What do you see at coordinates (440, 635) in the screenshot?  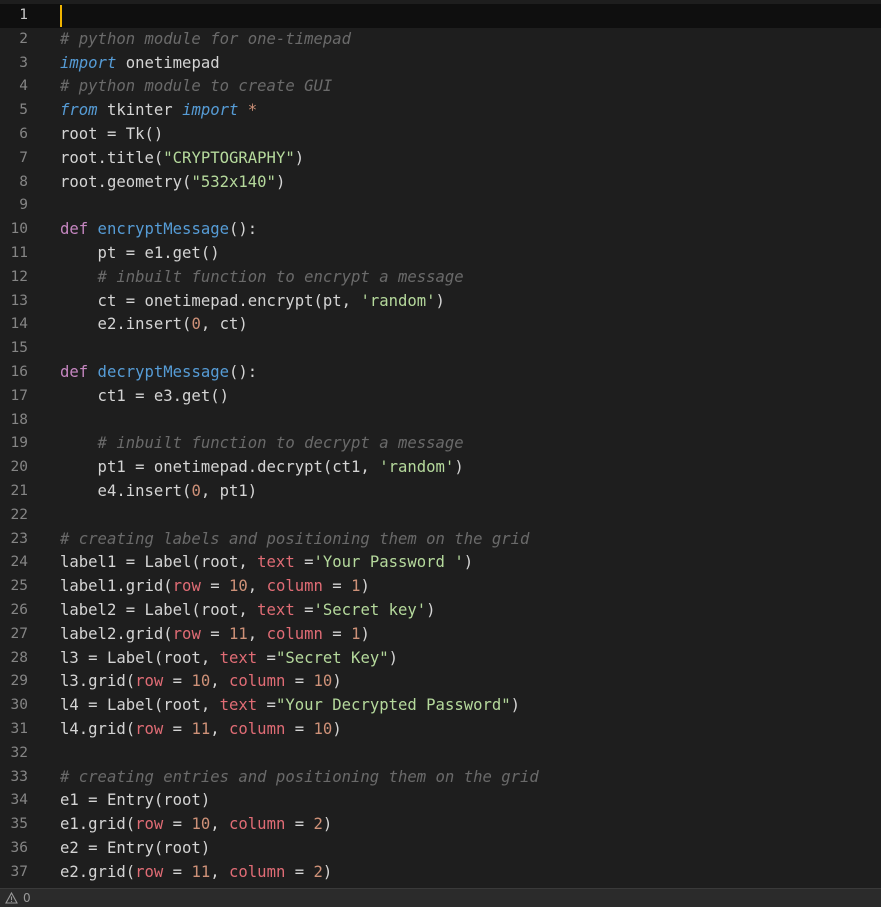 I see `code-line: 27 label2.grid(row = 11, column = 1)` at bounding box center [440, 635].